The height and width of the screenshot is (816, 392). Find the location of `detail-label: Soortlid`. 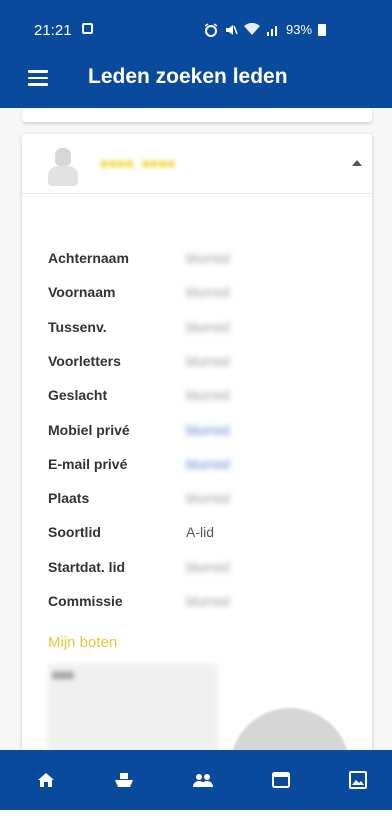

detail-label: Soortlid is located at coordinates (74, 532).